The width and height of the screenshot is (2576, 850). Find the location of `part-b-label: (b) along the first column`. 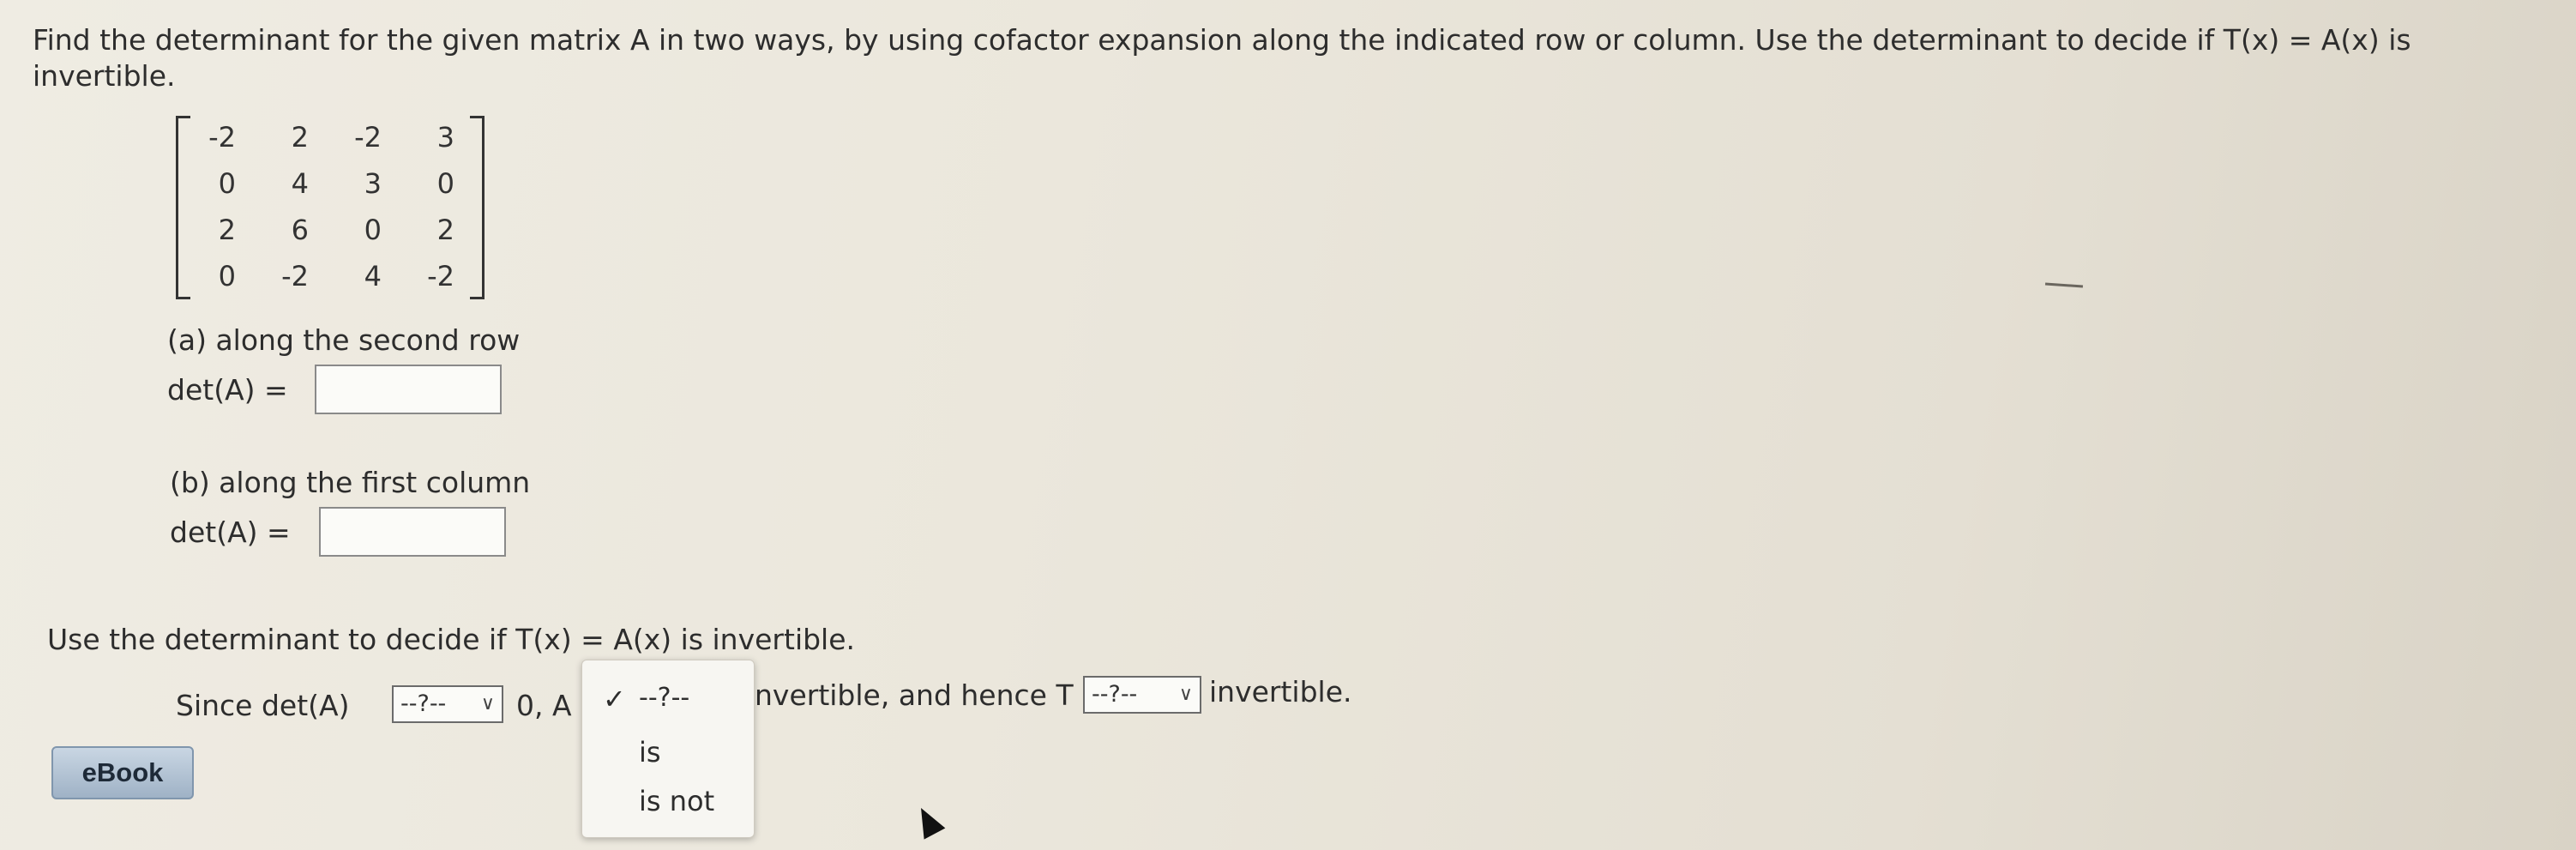

part-b-label: (b) along the first column is located at coordinates (350, 482).